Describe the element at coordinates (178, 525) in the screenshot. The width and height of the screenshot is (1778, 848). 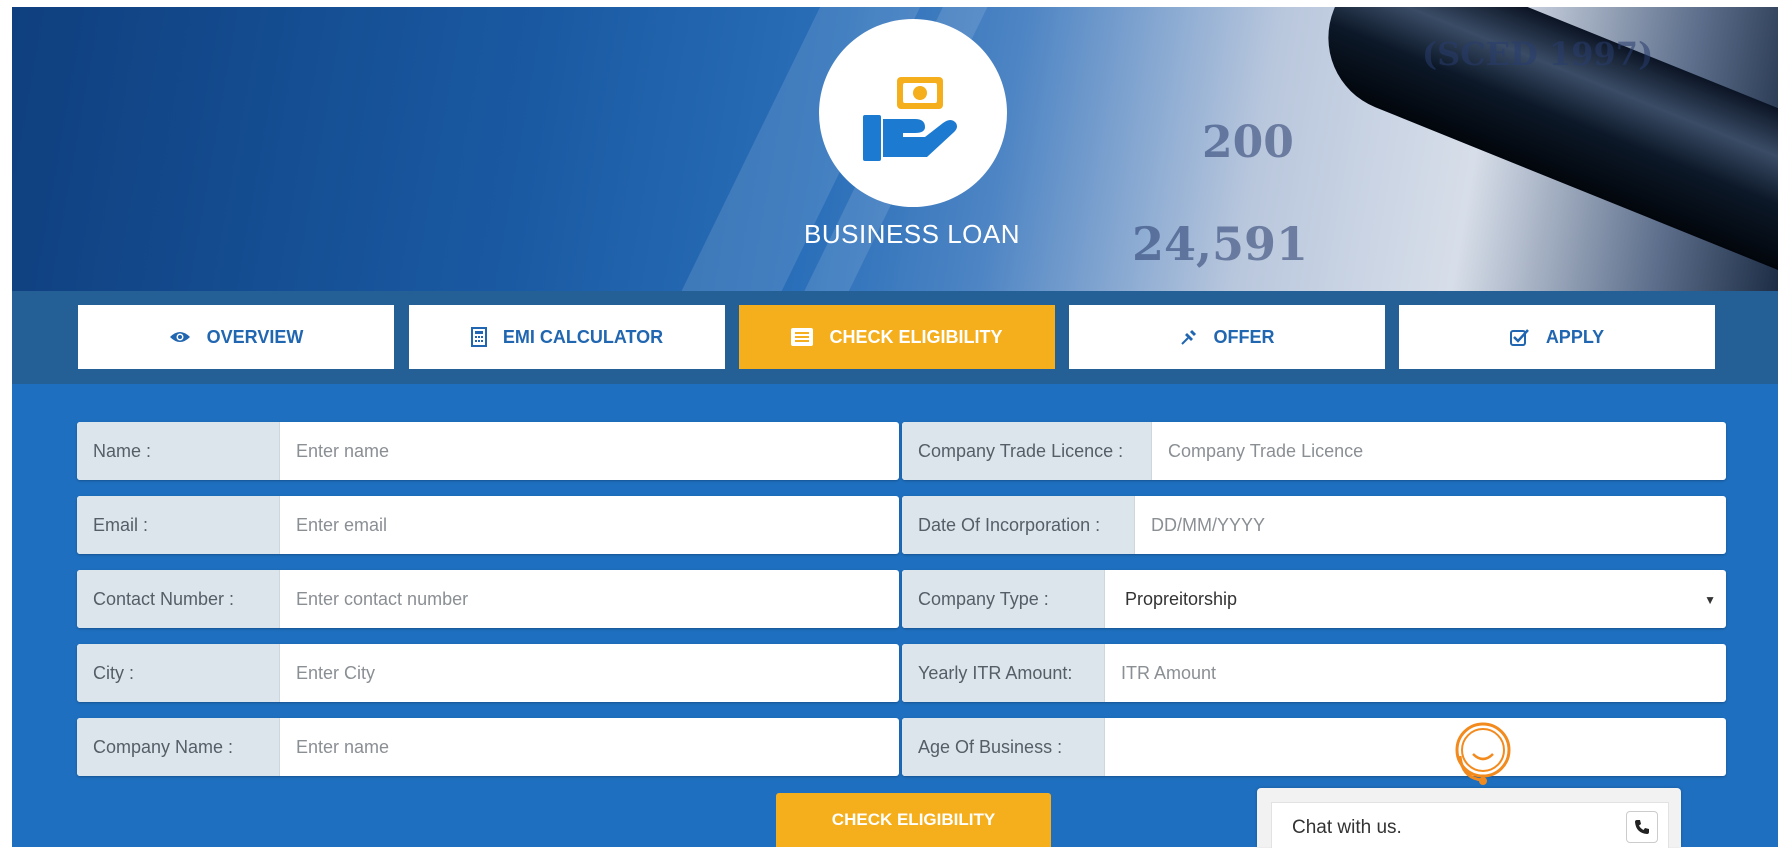
I see `field-label: Email :` at that location.